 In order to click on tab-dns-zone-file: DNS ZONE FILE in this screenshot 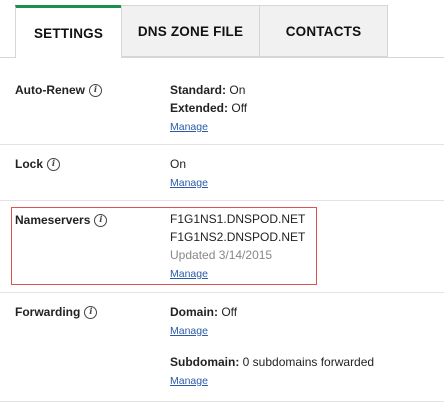, I will do `click(190, 31)`.